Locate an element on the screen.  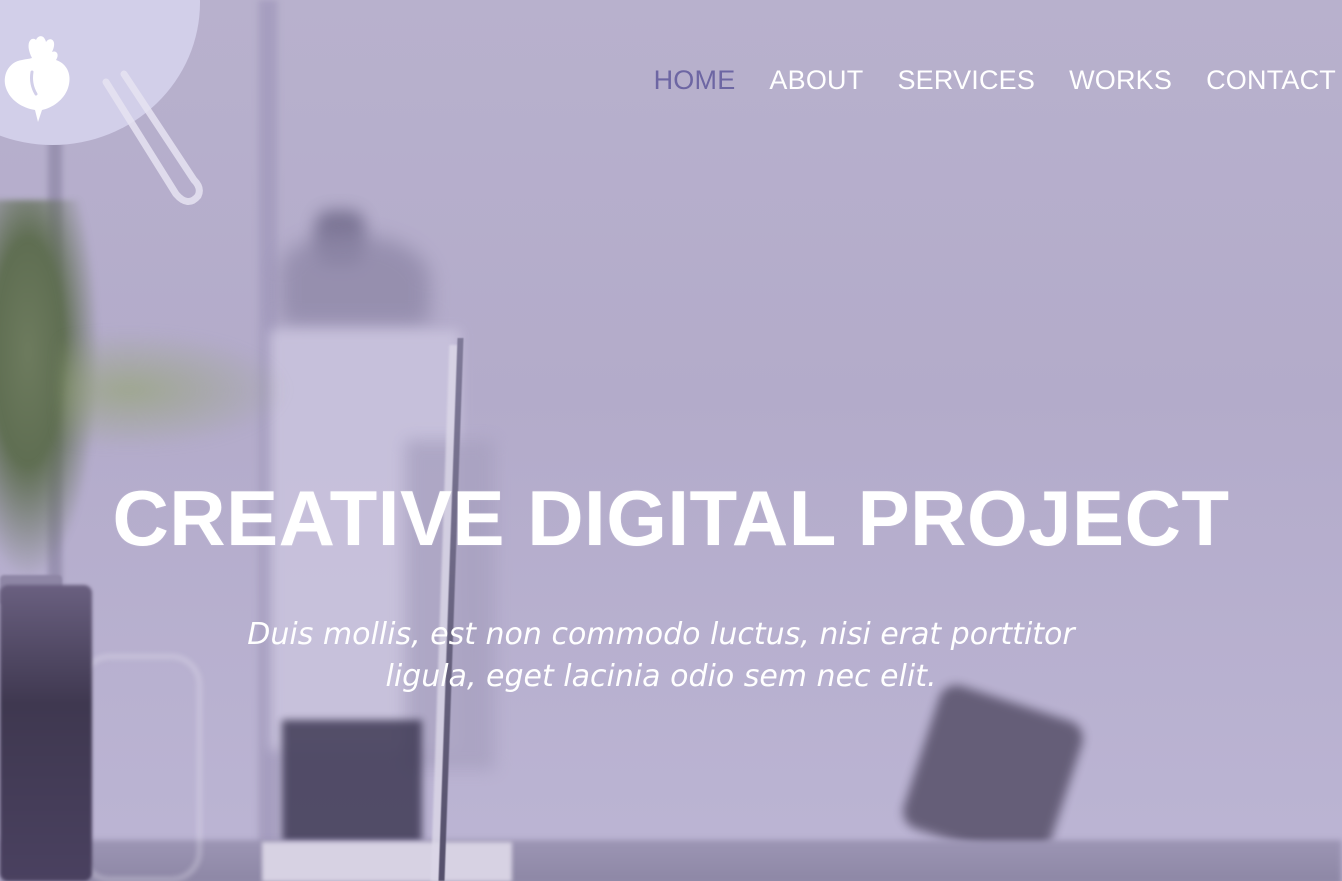
background-lamp-head is located at coordinates (355, 280).